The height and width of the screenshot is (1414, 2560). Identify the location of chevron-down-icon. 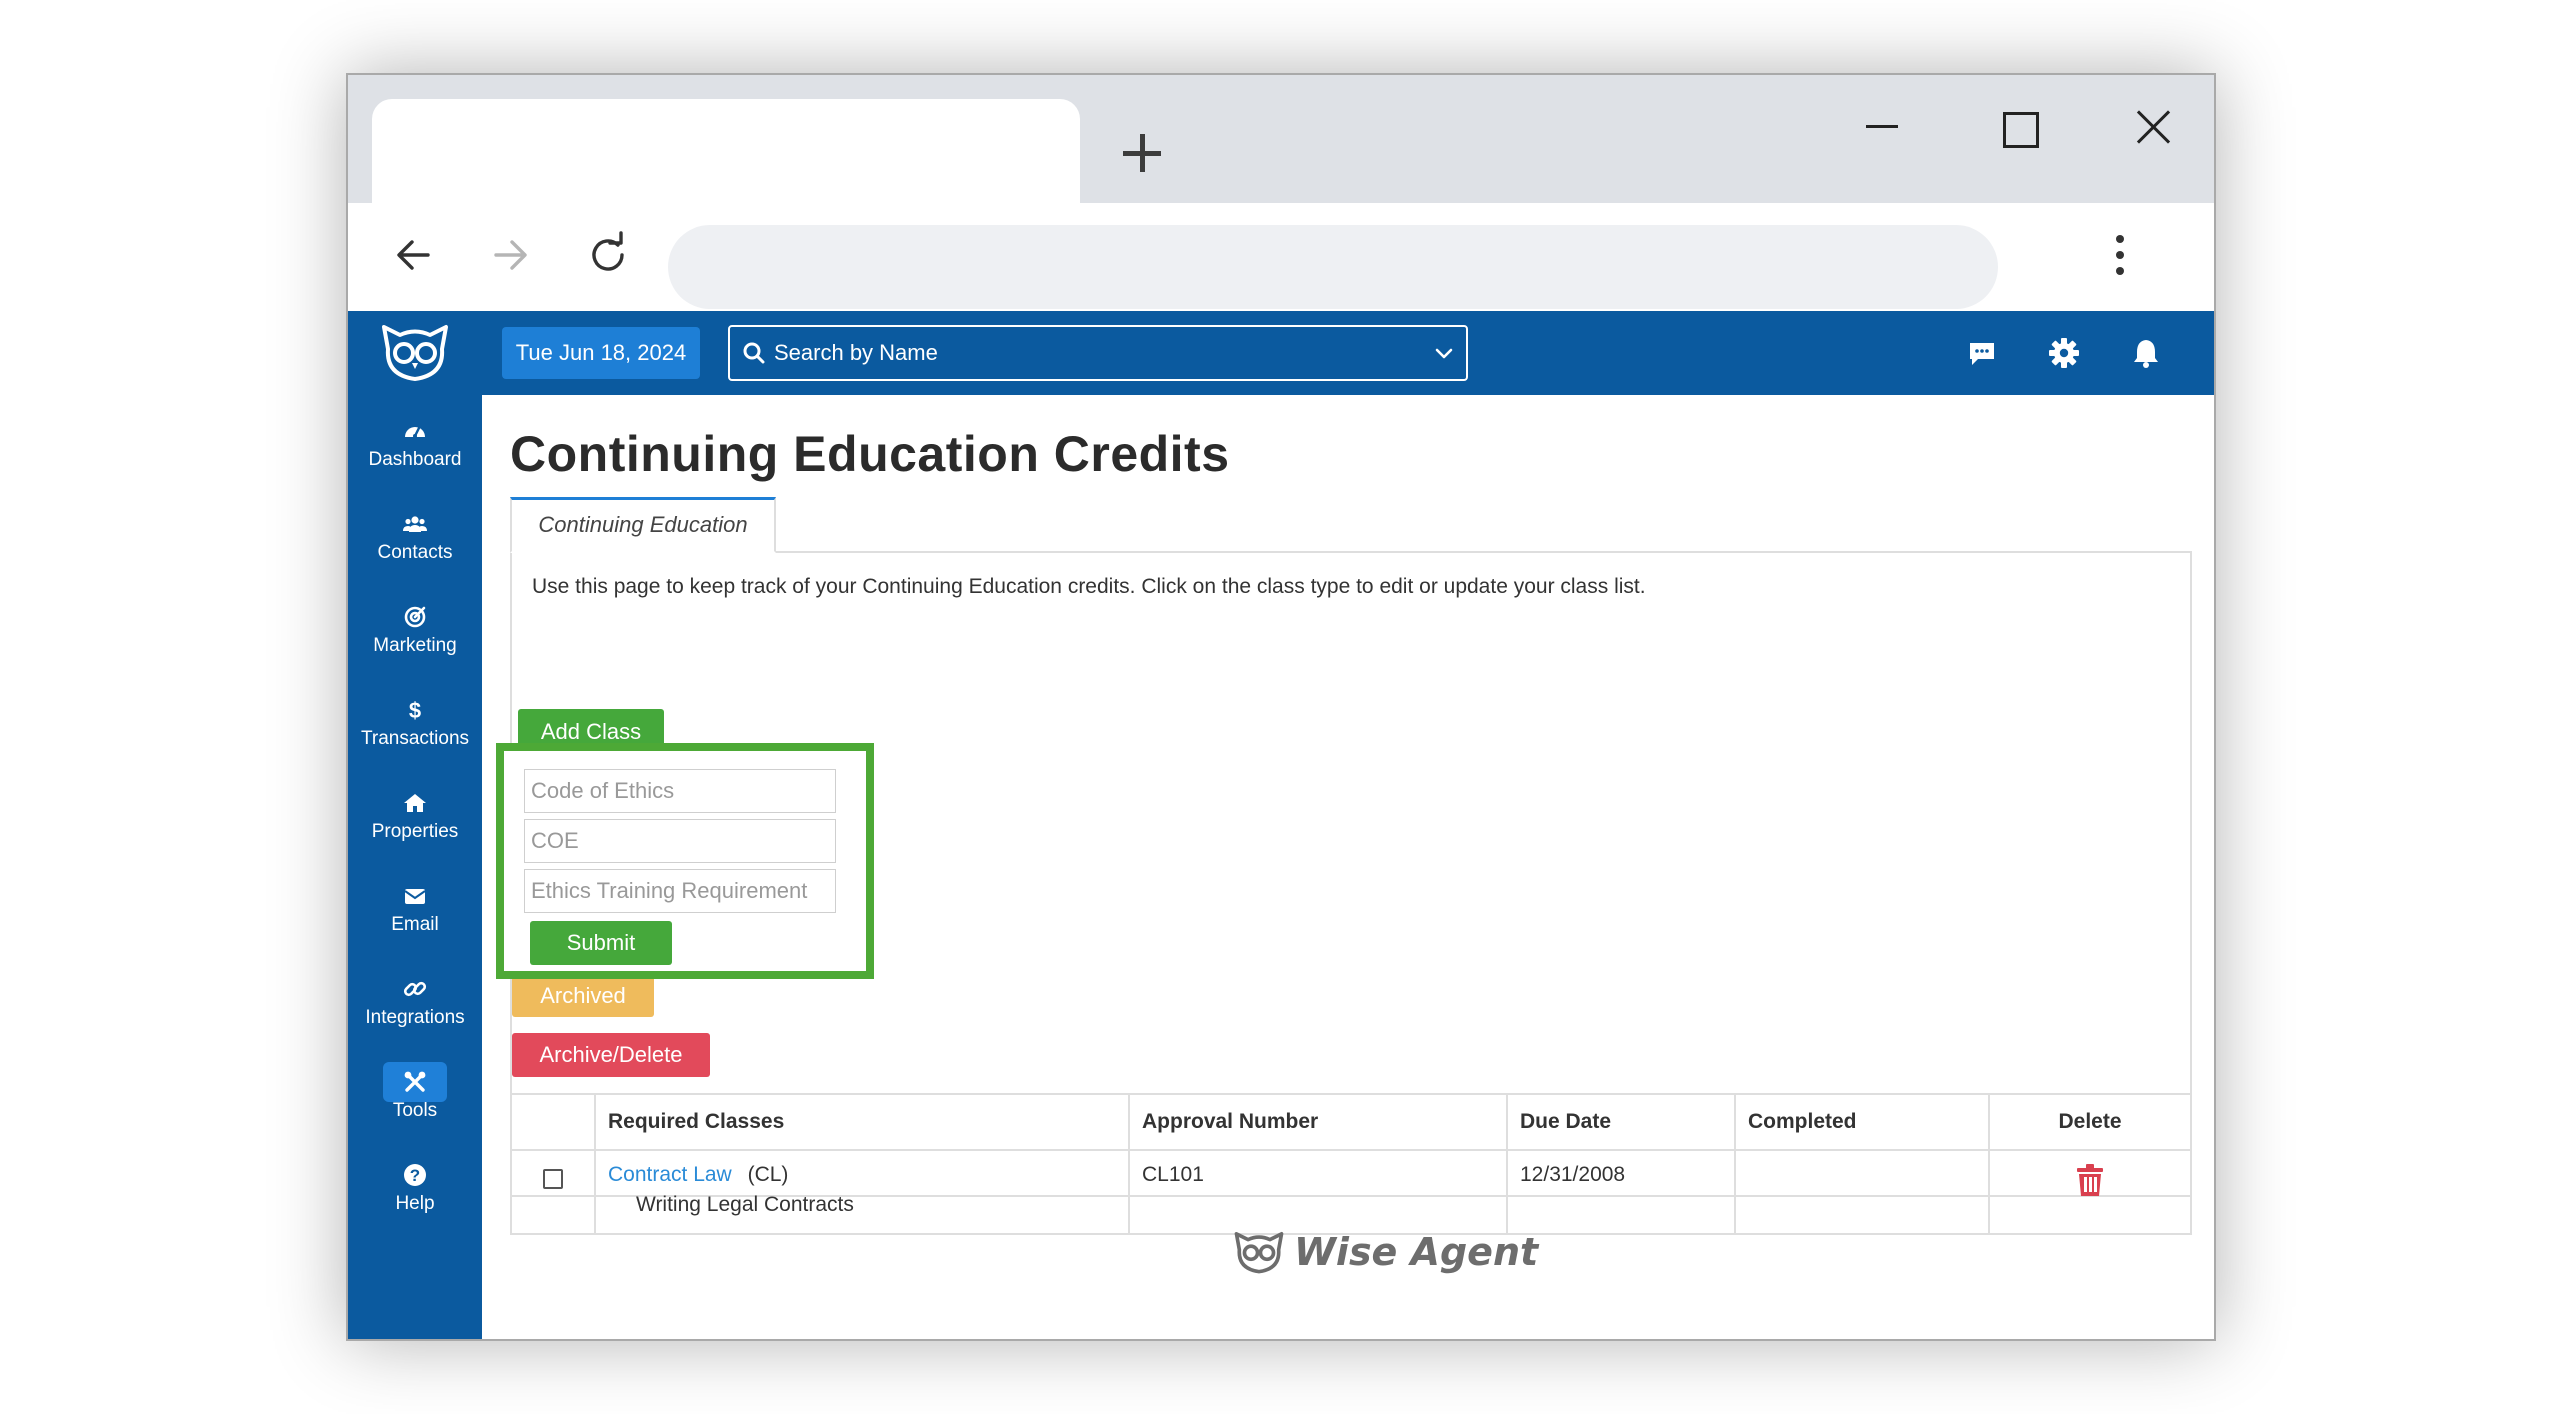
(1444, 353).